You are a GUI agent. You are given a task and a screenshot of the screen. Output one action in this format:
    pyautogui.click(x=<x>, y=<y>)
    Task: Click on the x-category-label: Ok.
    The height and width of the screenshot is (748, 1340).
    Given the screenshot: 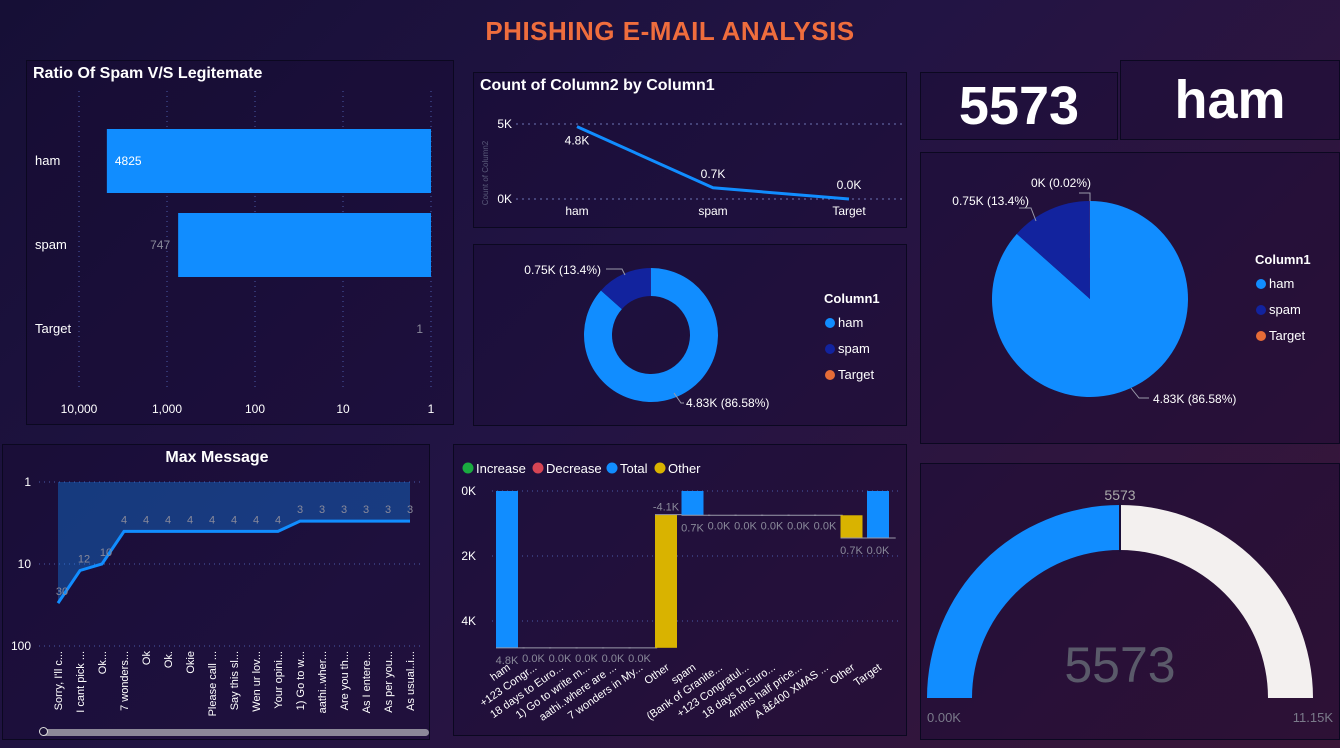 What is the action you would take?
    pyautogui.click(x=169, y=659)
    